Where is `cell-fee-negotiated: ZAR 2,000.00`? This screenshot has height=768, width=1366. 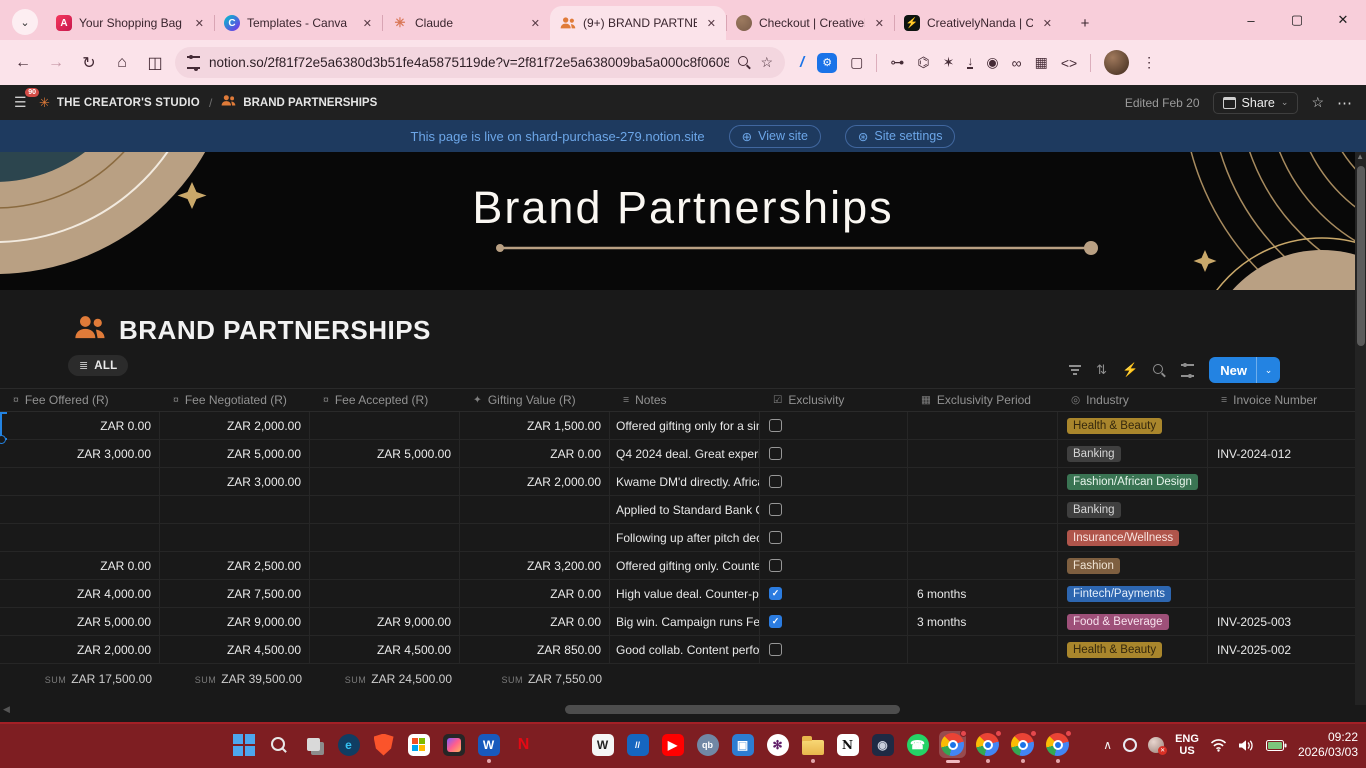
cell-fee-negotiated: ZAR 2,000.00 is located at coordinates (235, 425).